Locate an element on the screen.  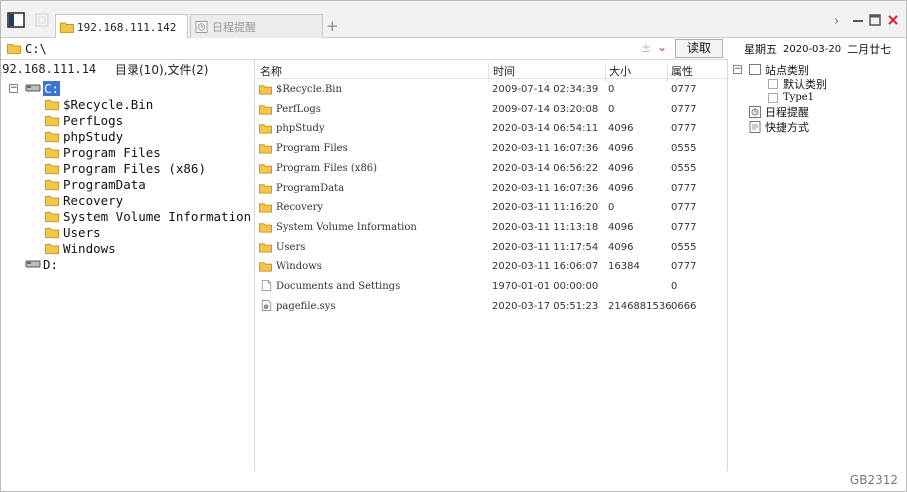
date-label: 2020-03-20 is located at coordinates (812, 49).